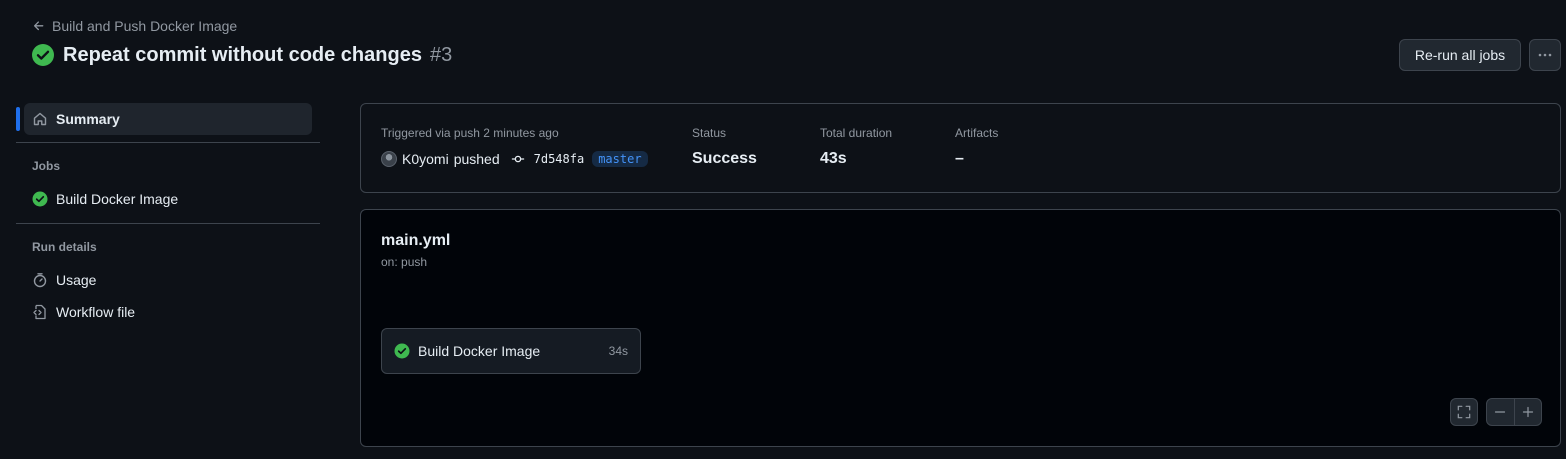 The width and height of the screenshot is (1566, 459). I want to click on jobs-heading: Jobs, so click(46, 166).